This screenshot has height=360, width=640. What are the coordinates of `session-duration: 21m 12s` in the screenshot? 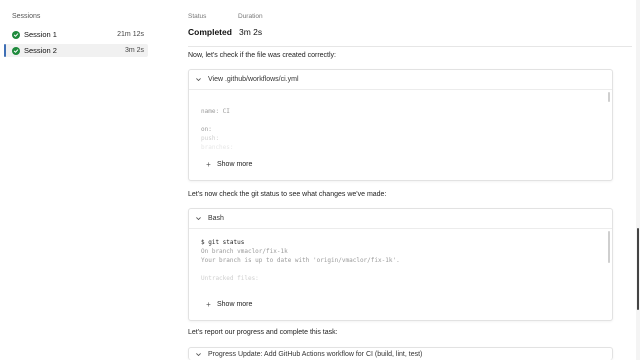 It's located at (130, 34).